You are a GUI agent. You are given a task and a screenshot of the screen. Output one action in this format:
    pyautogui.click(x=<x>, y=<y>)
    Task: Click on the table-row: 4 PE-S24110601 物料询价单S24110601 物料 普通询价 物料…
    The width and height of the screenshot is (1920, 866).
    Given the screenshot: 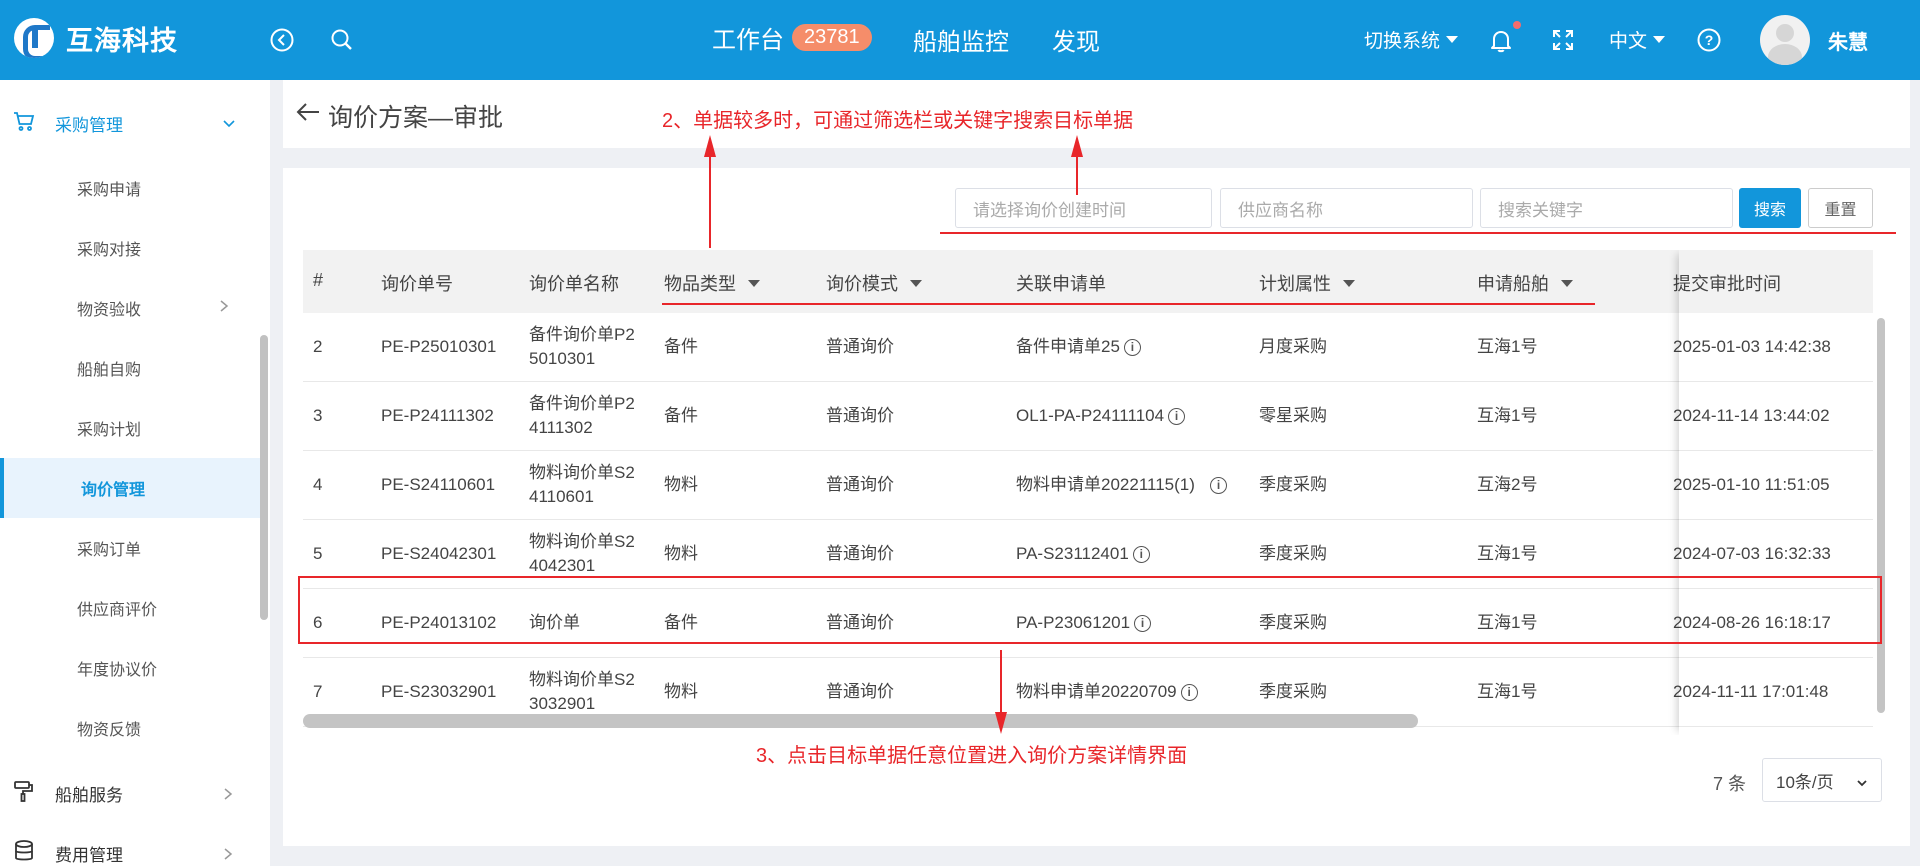 What is the action you would take?
    pyautogui.click(x=1088, y=485)
    